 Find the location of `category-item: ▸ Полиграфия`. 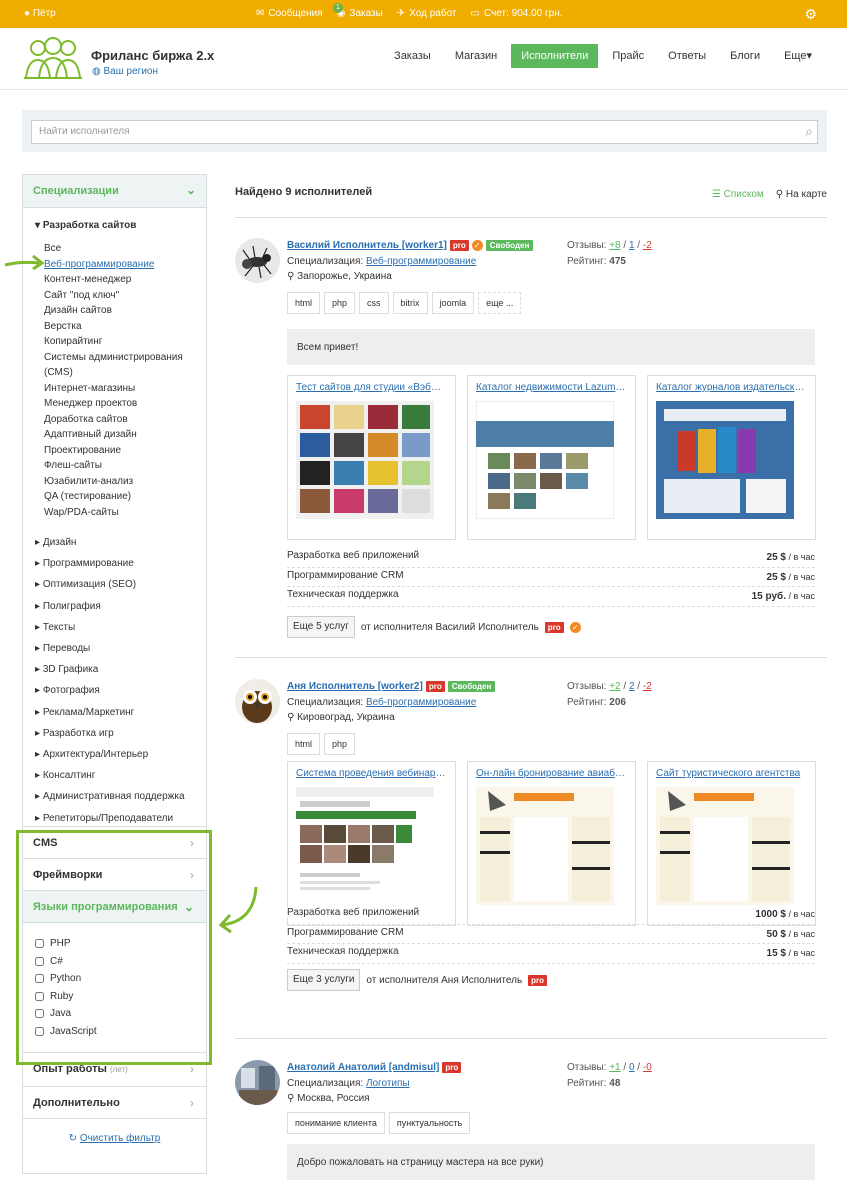

category-item: ▸ Полиграфия is located at coordinates (119, 606).